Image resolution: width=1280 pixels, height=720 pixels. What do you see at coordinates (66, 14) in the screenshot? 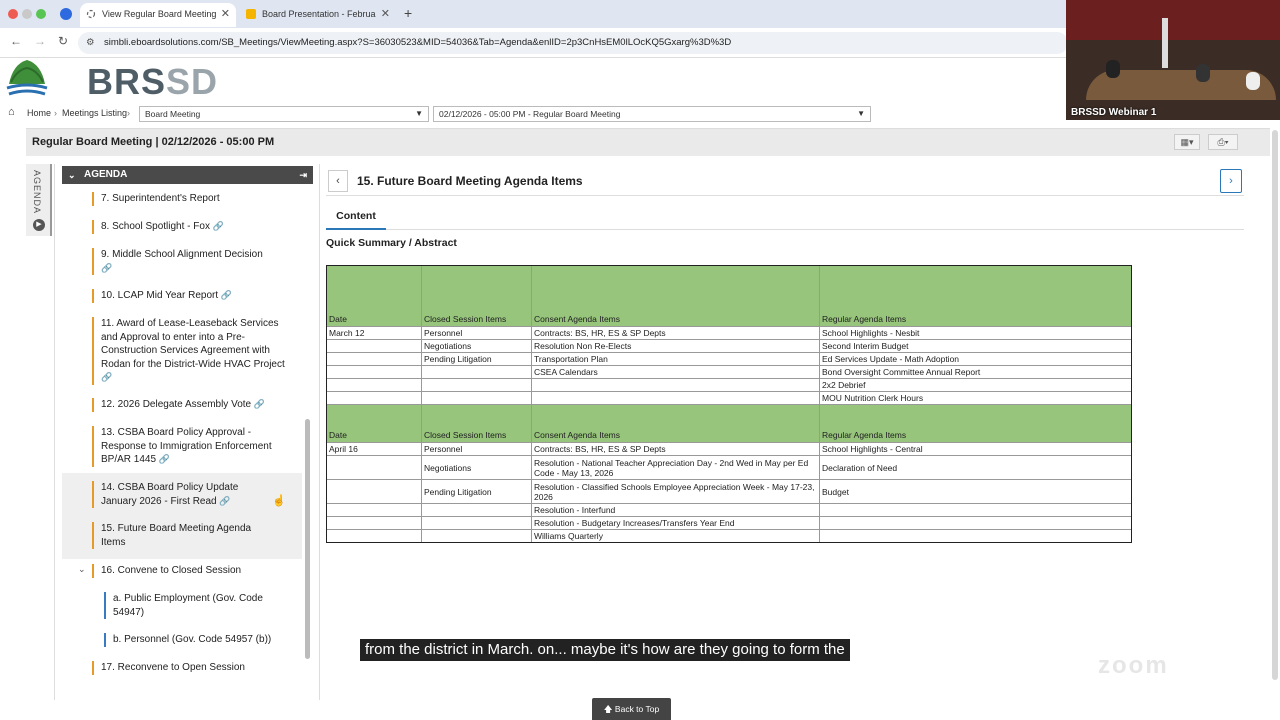
I see `zoom-app-icon` at bounding box center [66, 14].